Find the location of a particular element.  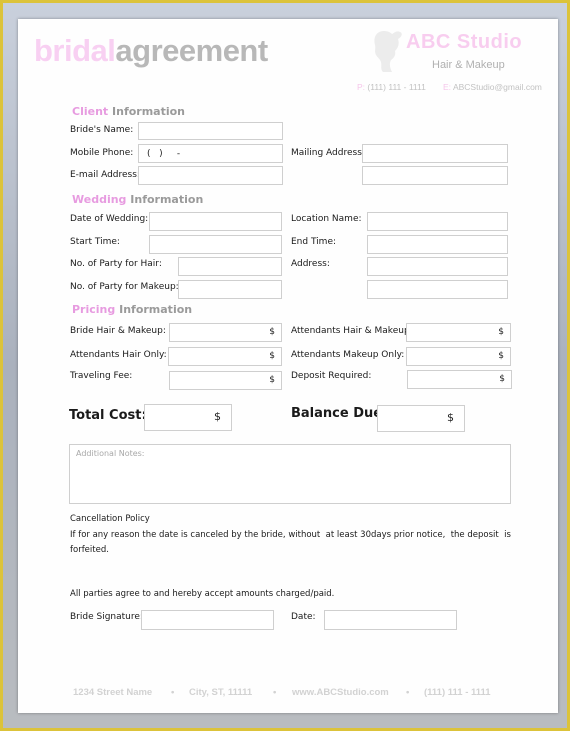

studio-tagline: Hair & Makeup is located at coordinates (468, 65).